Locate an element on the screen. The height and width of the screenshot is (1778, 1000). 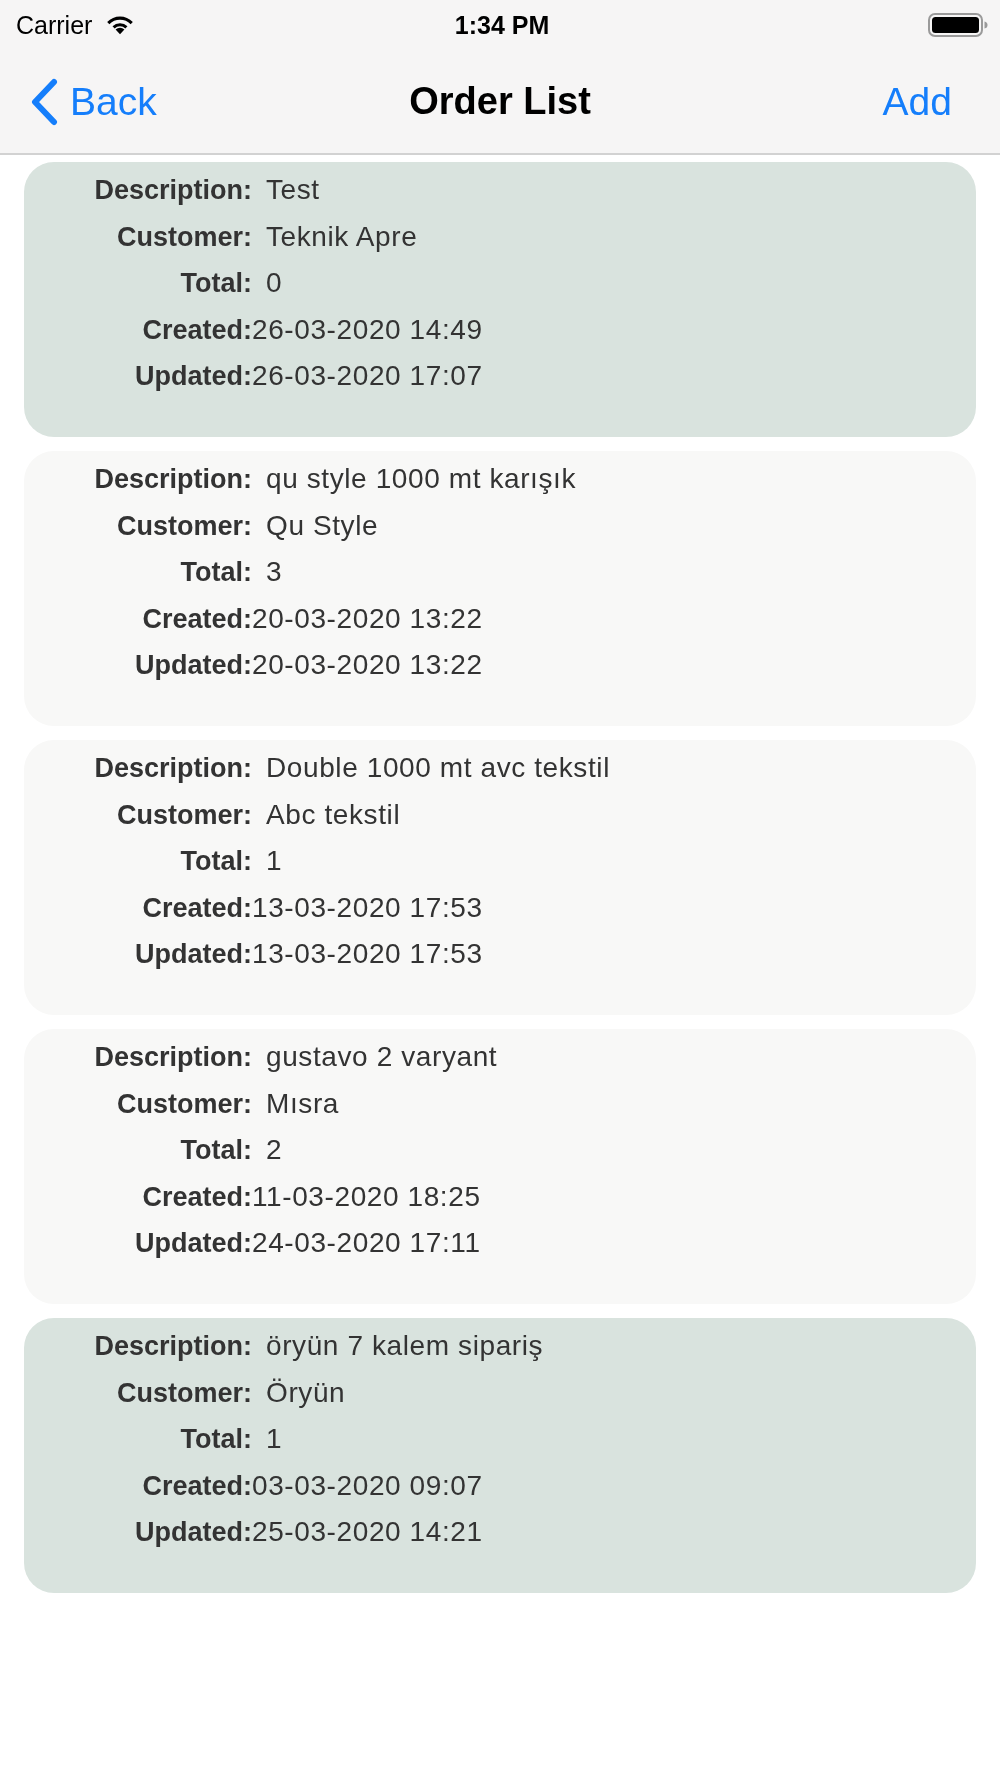
order-card: Description: qu style 1000 mt karışık Customer: Qu Style Total: 3 Created:20-03-2020 13:22 Updated:20-03-2020 13:22 is located at coordinates (500, 588).